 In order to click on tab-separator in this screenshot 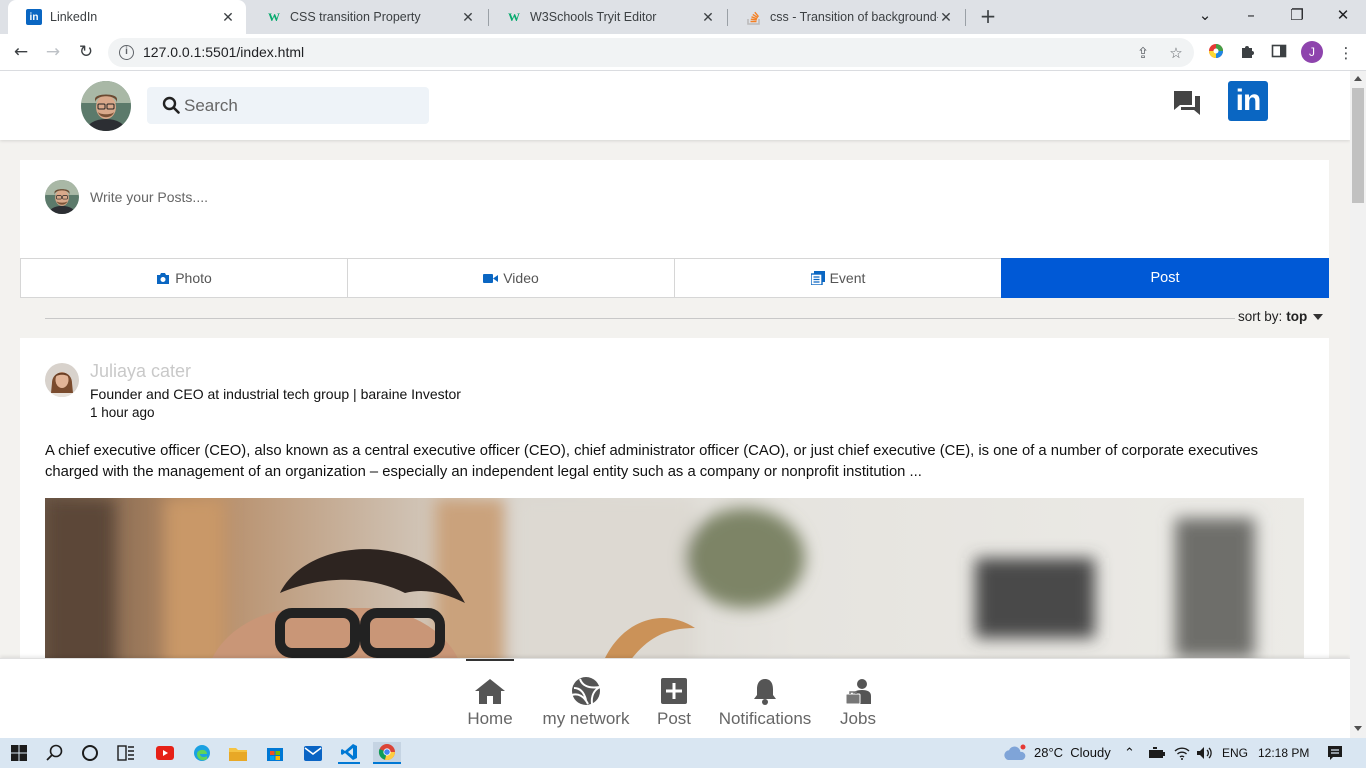, I will do `click(965, 17)`.